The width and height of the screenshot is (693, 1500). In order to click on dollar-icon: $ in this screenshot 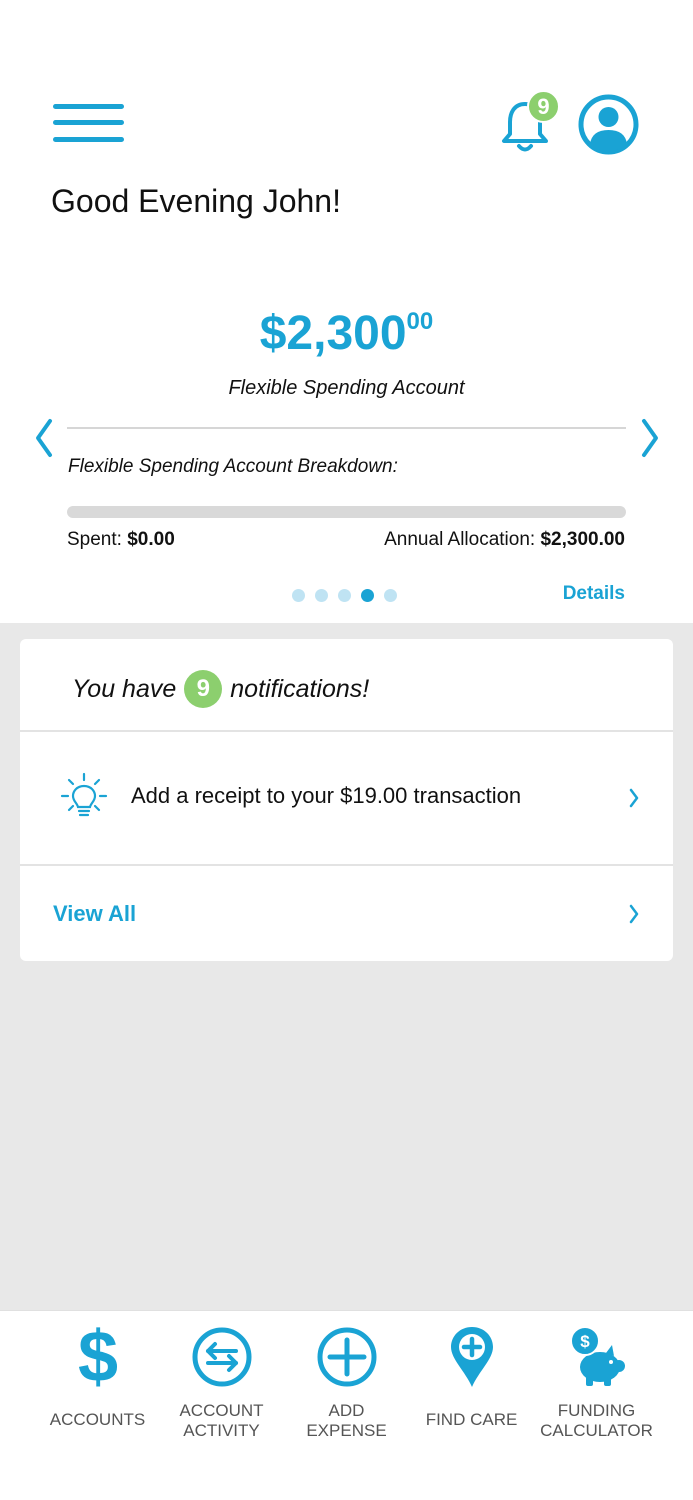, I will do `click(98, 1357)`.